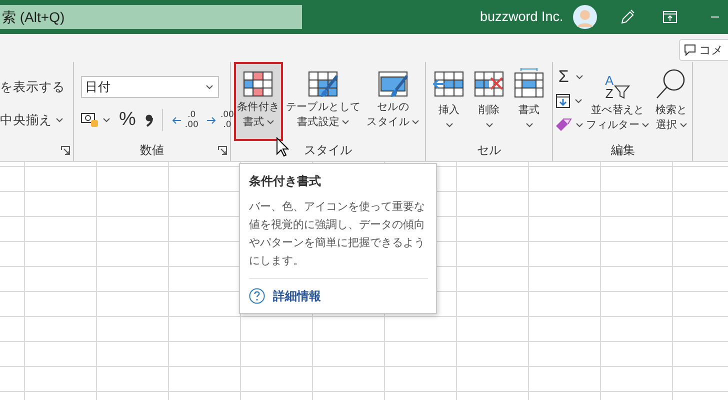 The height and width of the screenshot is (400, 728). I want to click on ribbon-button: セルの スタイル, so click(393, 101).